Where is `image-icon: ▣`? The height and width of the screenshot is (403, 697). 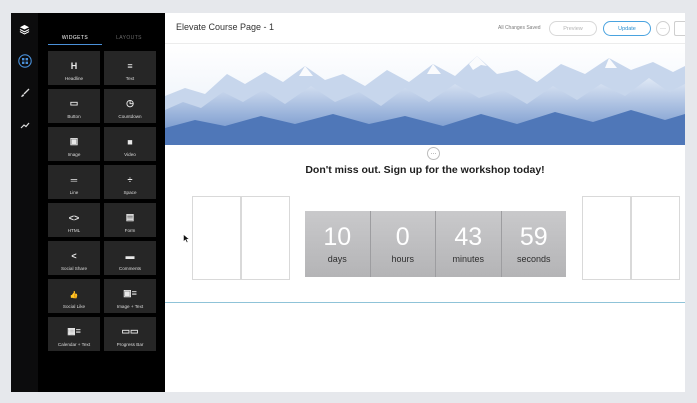
image-icon: ▣ is located at coordinates (74, 141).